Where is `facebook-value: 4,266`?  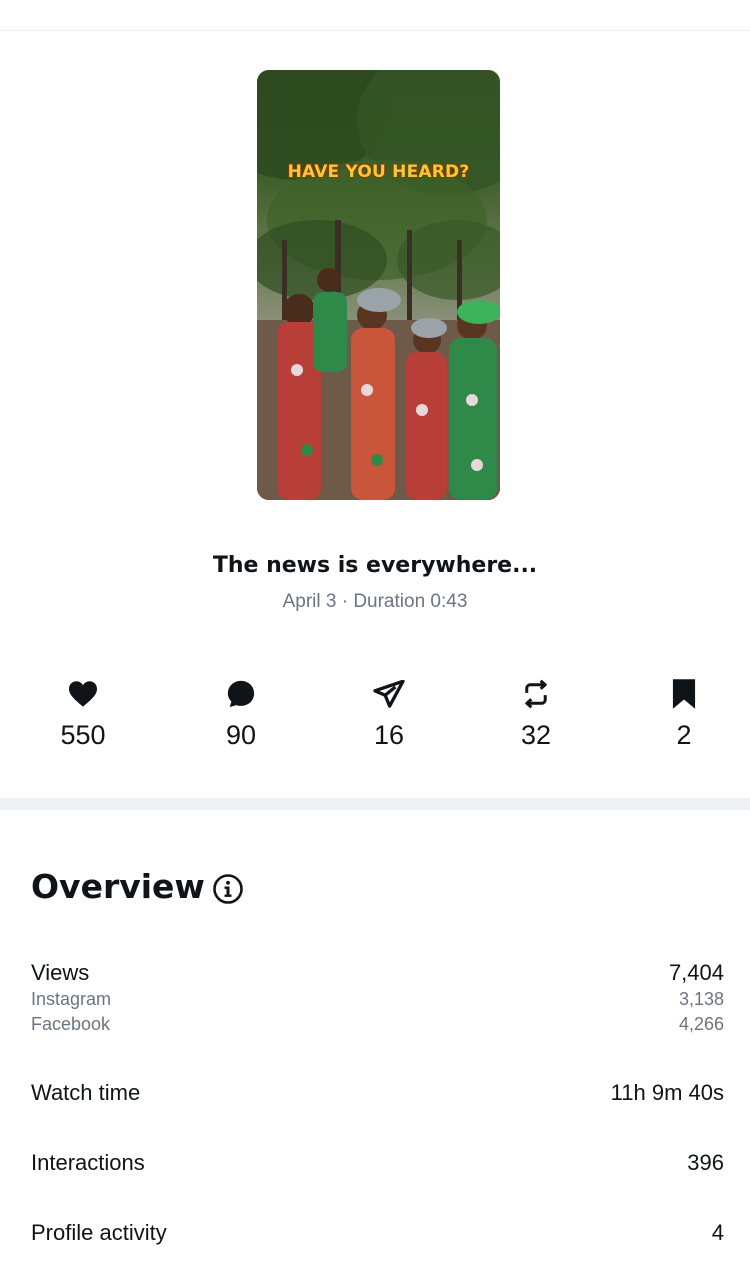
facebook-value: 4,266 is located at coordinates (701, 1024).